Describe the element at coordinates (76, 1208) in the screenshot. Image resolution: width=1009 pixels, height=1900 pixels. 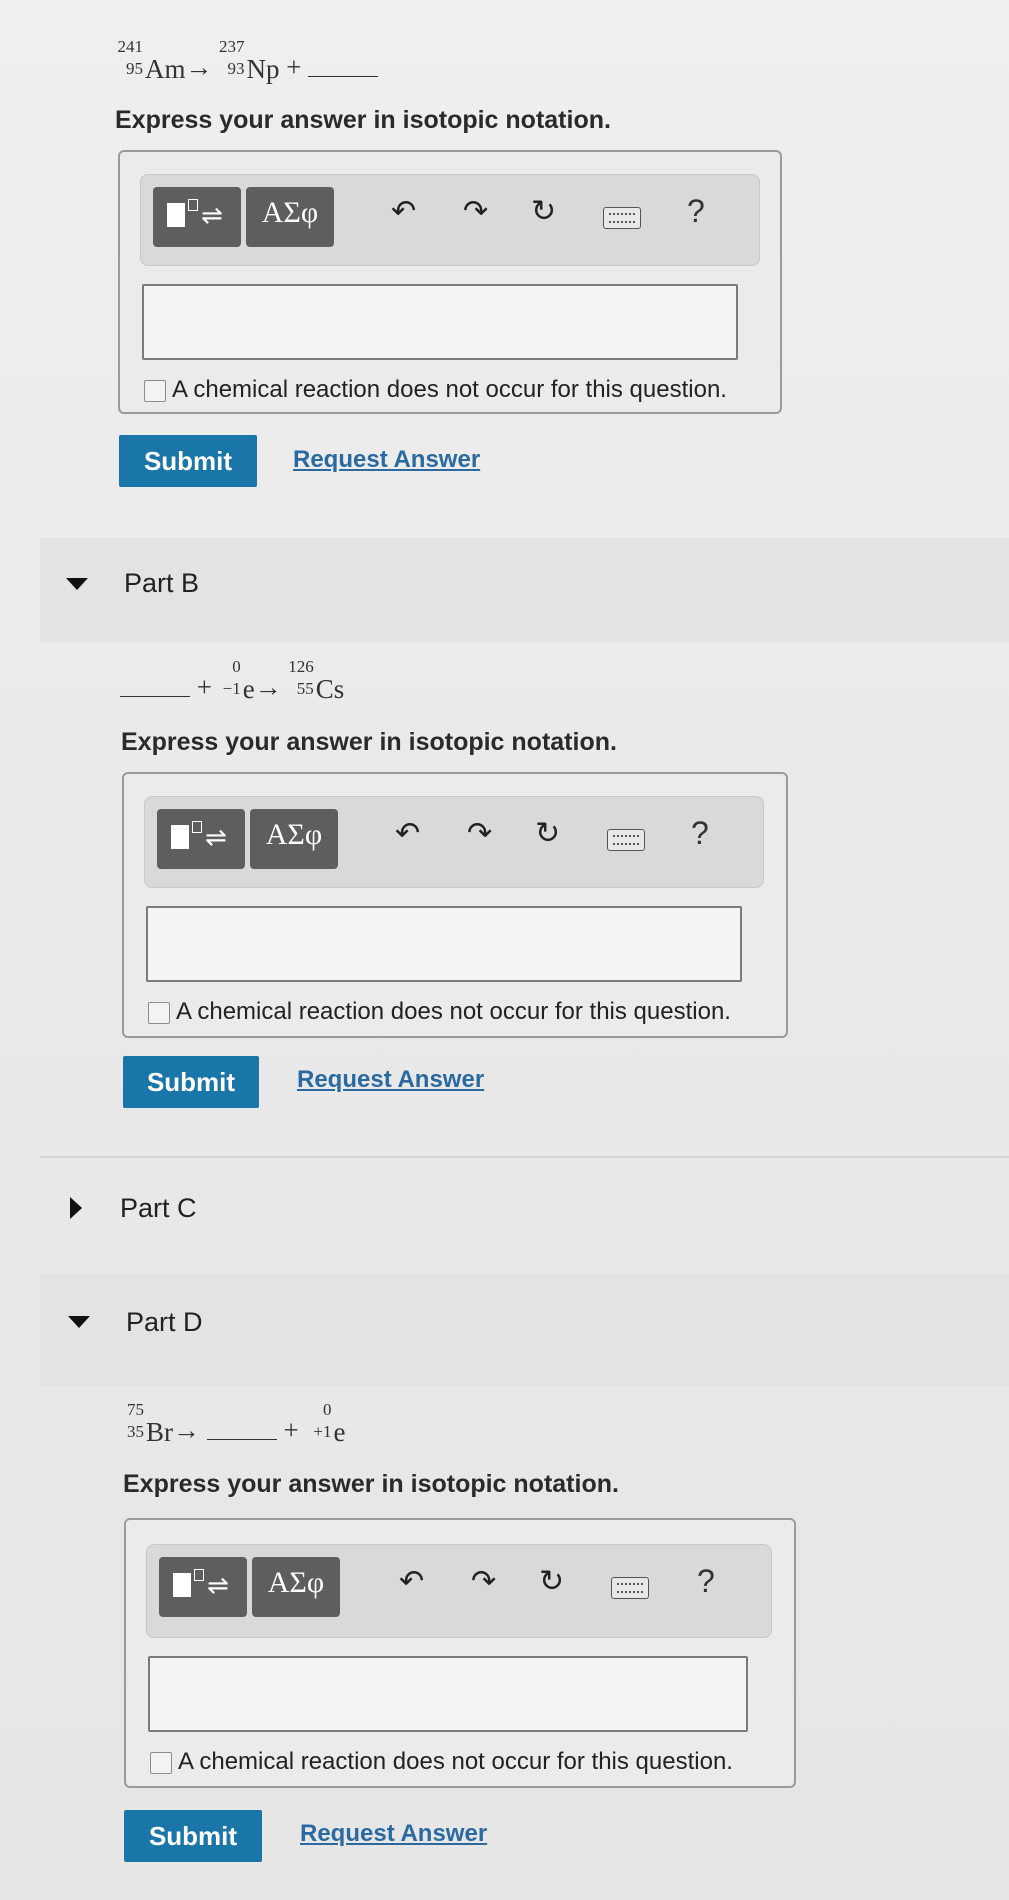
I see `expand-arrow-icon` at that location.